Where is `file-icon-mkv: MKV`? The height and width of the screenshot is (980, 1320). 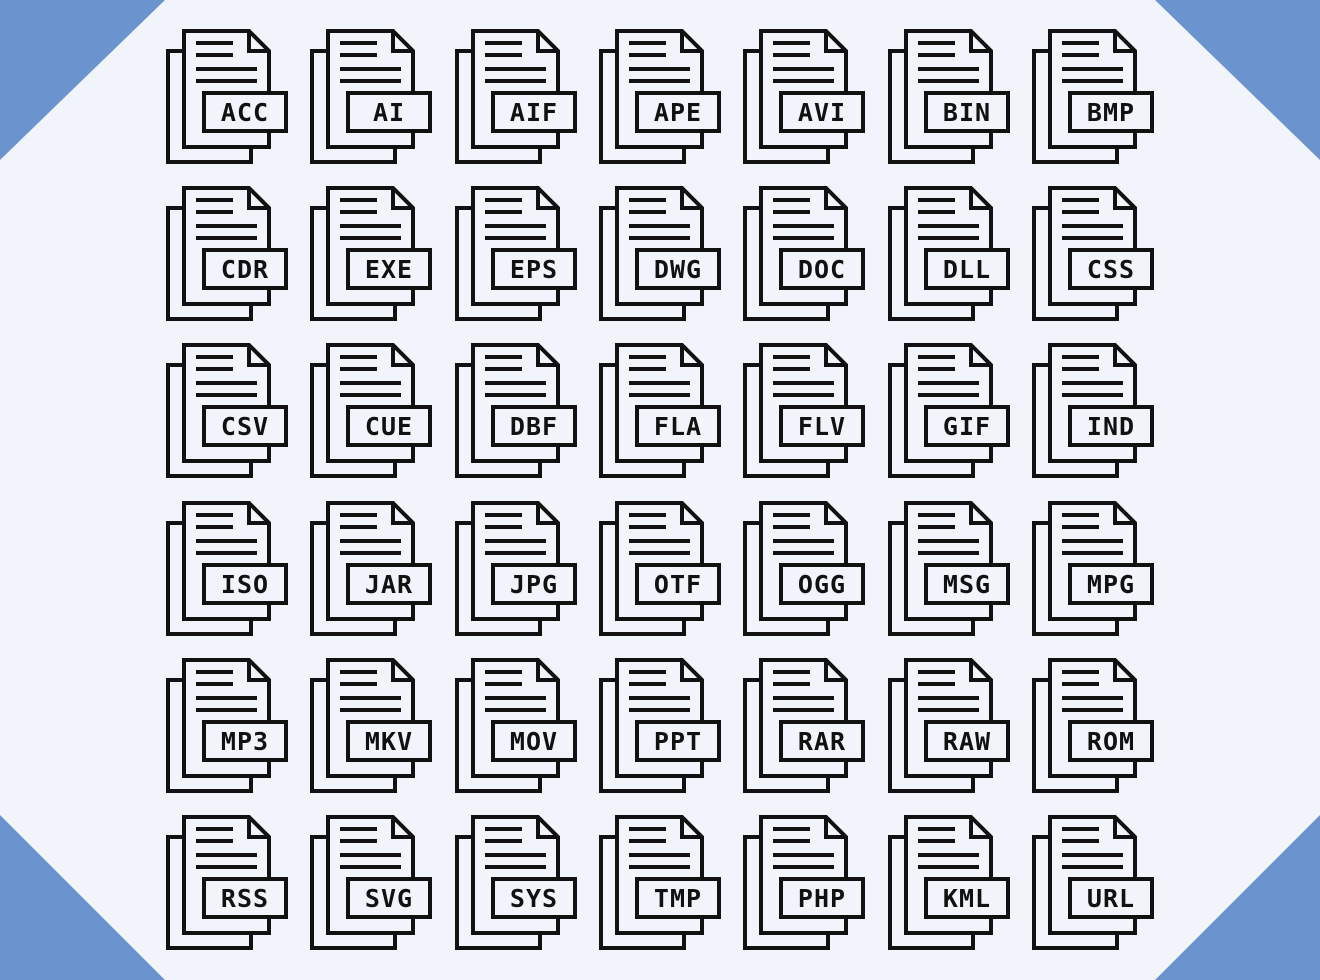 file-icon-mkv: MKV is located at coordinates (374, 727).